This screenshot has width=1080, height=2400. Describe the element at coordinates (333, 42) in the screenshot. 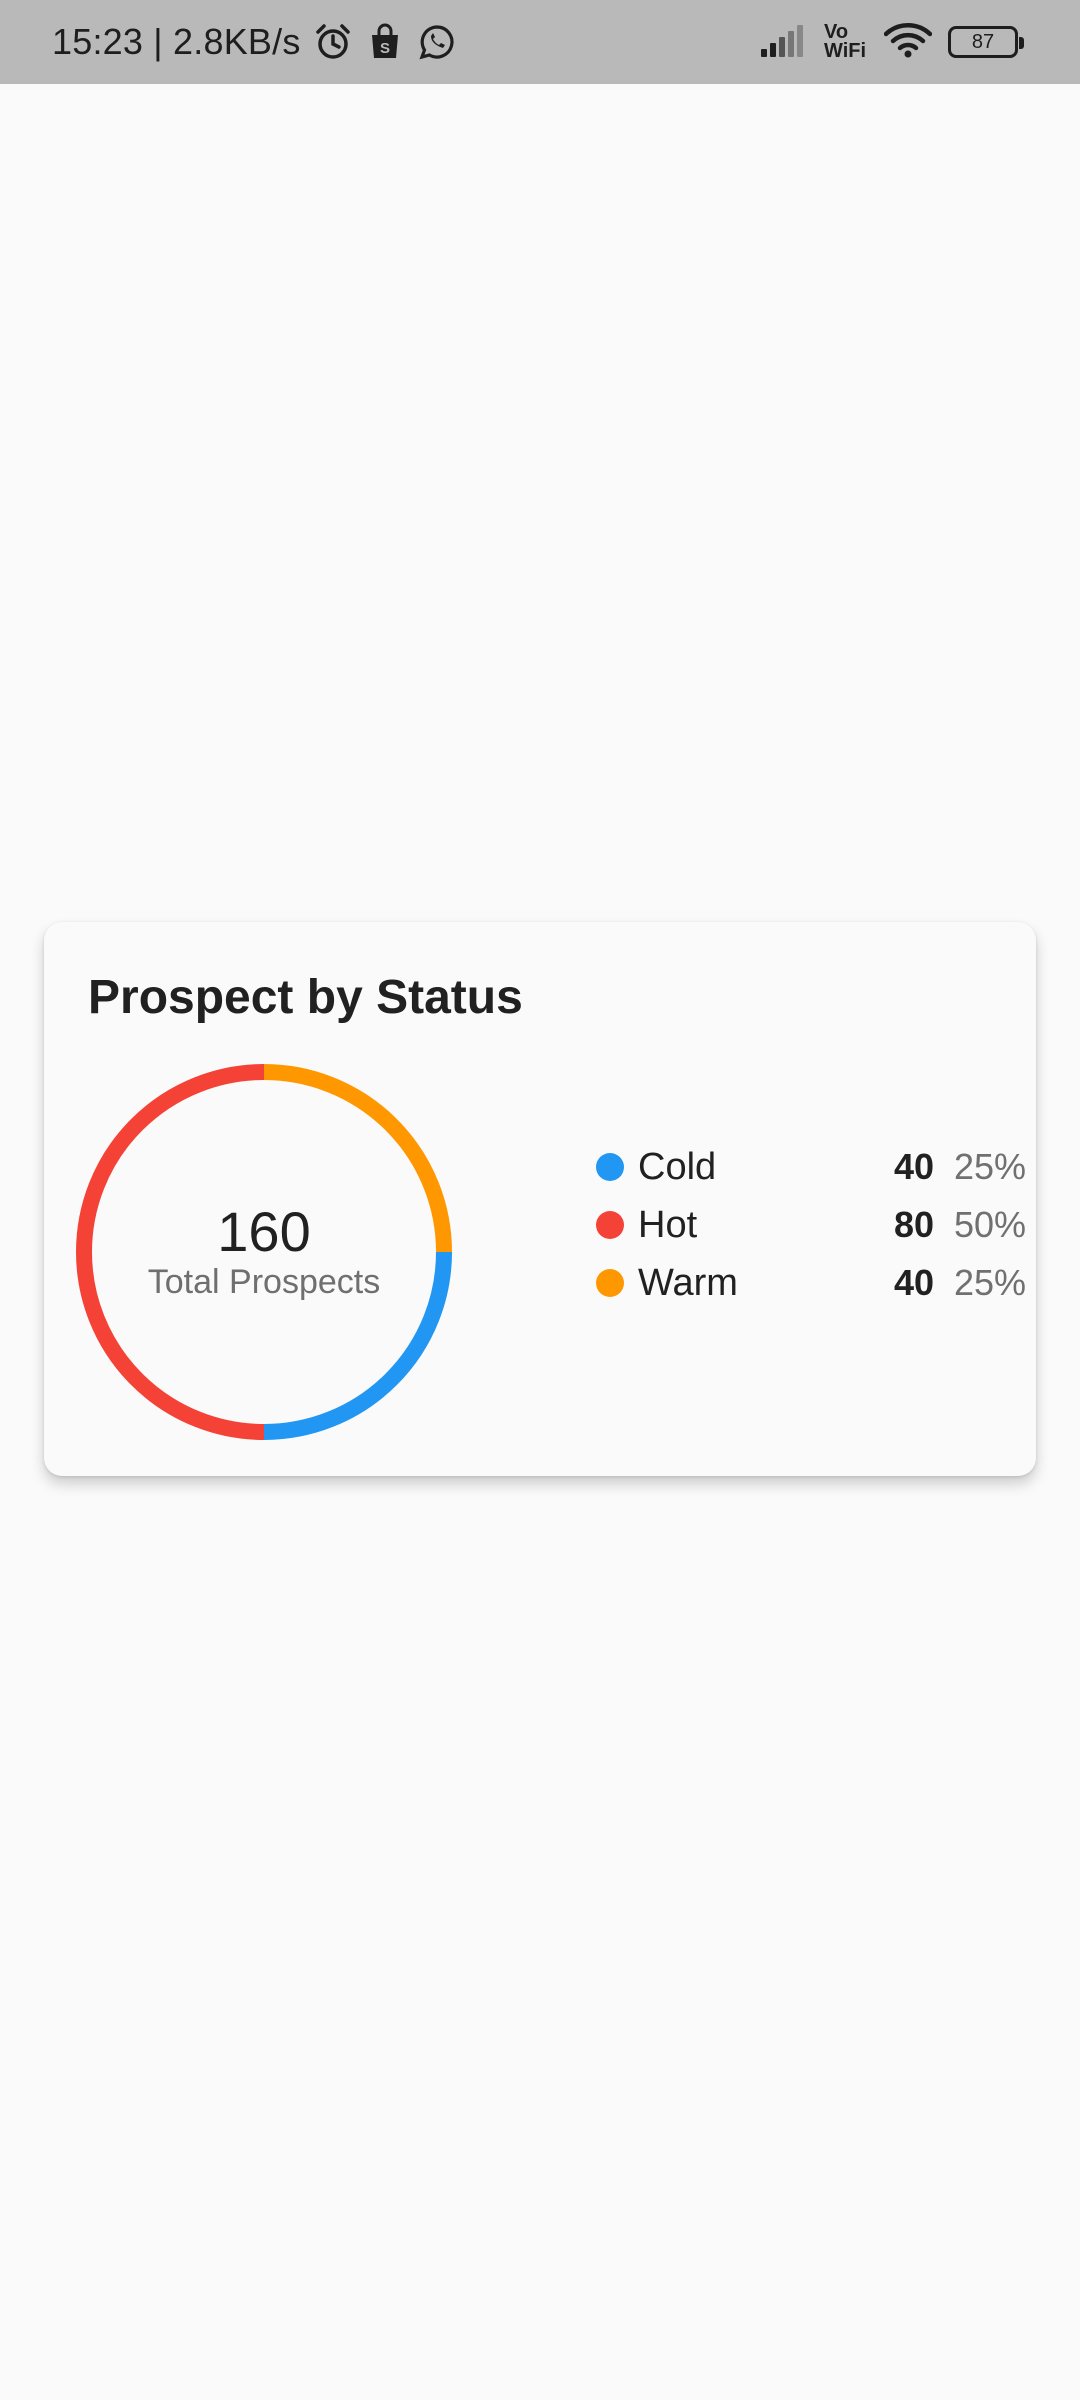

I see `alarm-icon` at that location.